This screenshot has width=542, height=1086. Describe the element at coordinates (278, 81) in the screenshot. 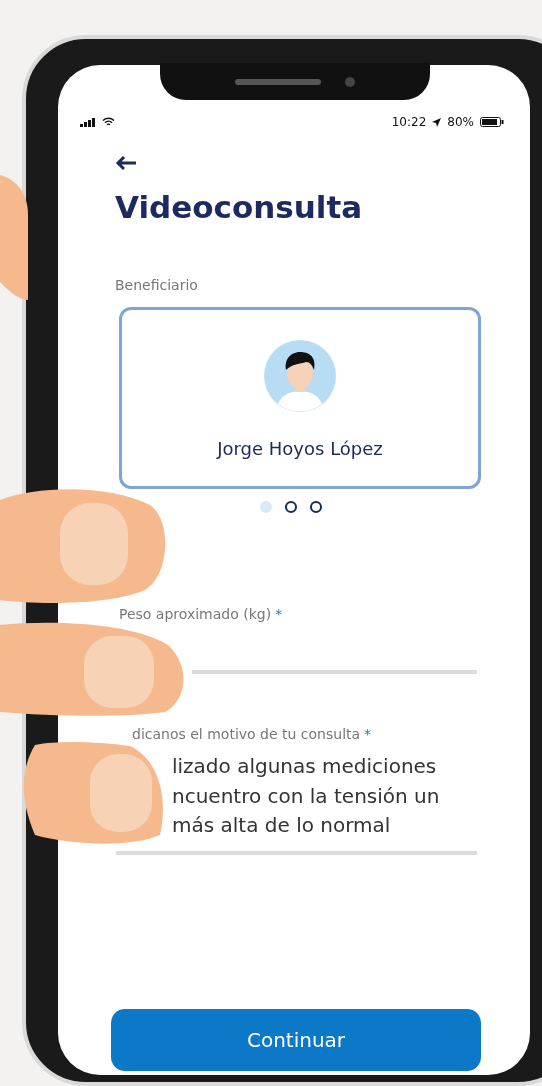

I see `speaker-icon` at that location.